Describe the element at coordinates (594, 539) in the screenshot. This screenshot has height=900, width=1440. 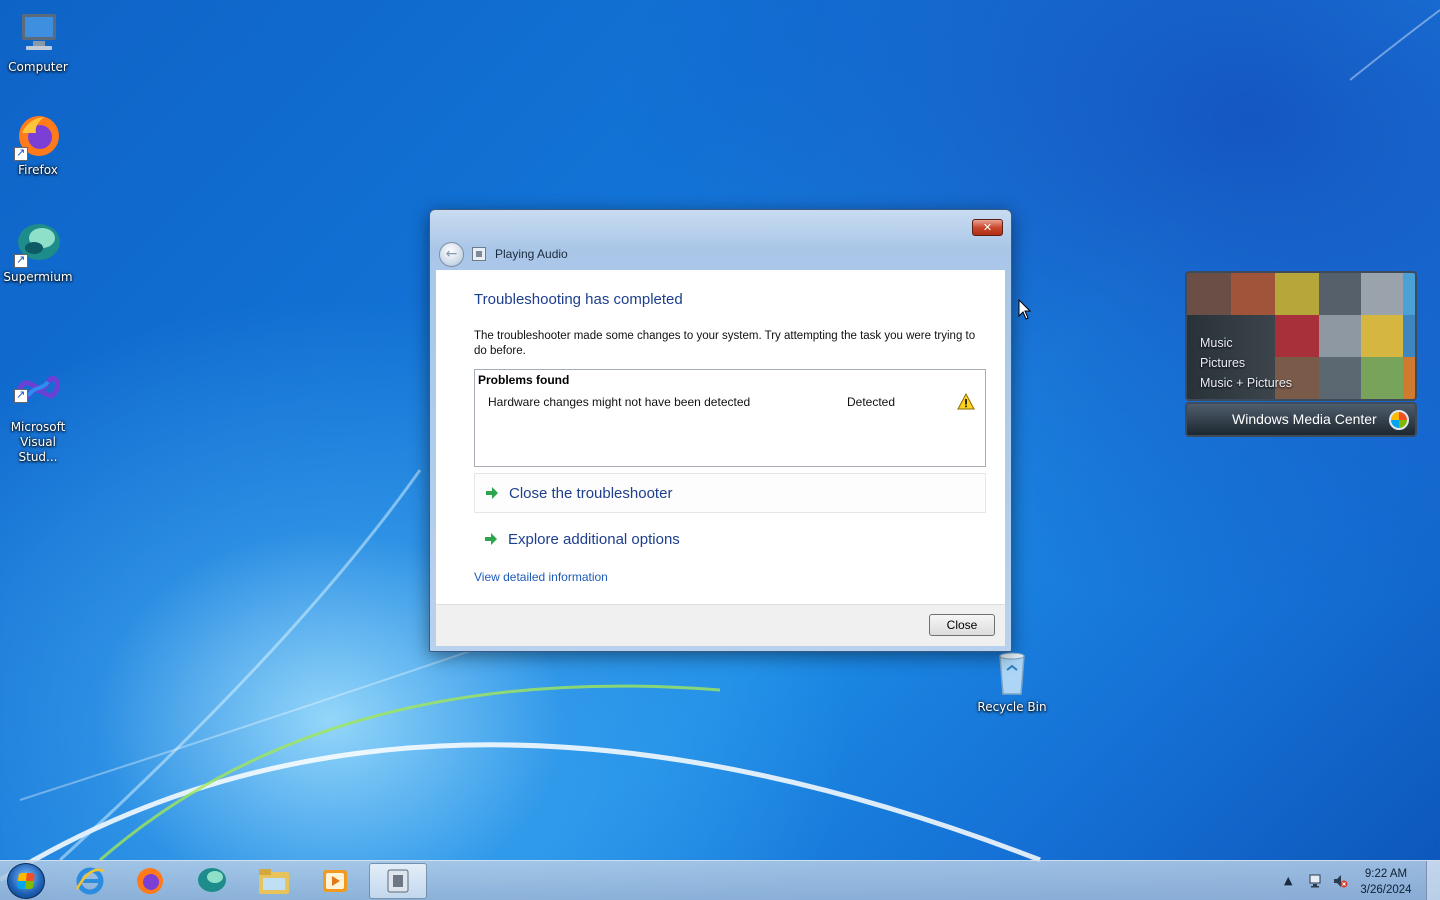
I see `option-label: Explore additional options` at that location.